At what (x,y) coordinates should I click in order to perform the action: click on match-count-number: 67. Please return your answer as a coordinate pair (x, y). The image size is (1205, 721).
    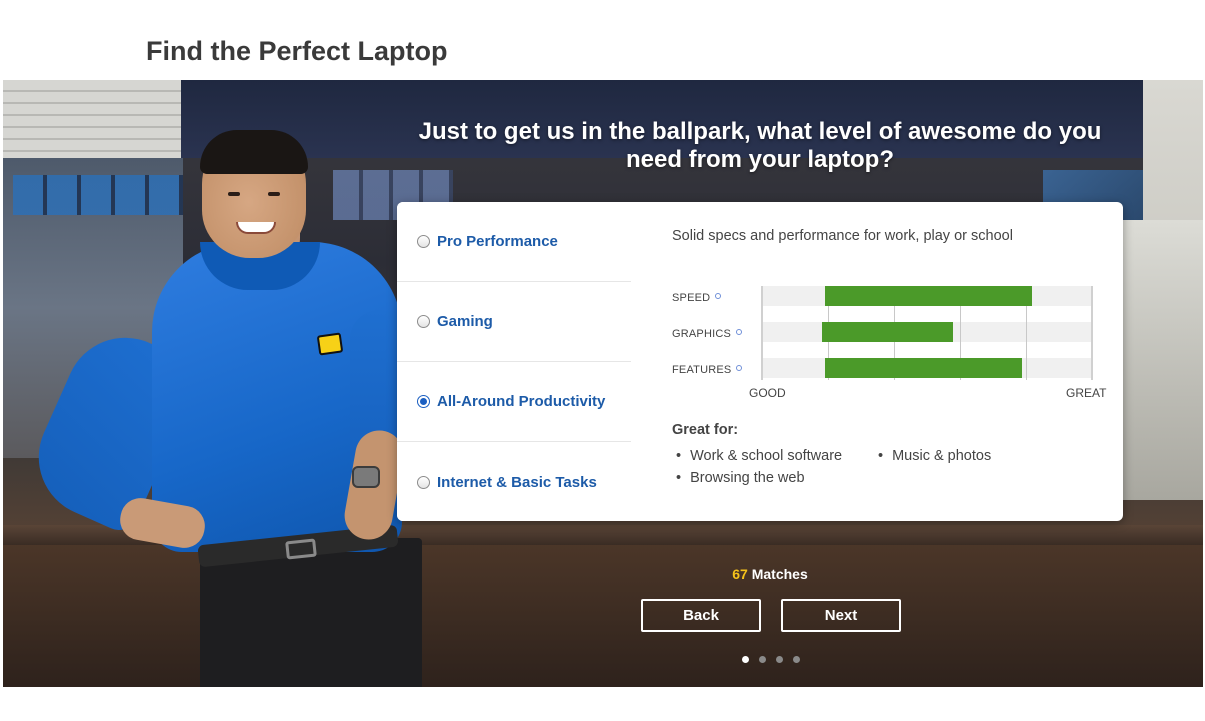
    Looking at the image, I should click on (740, 574).